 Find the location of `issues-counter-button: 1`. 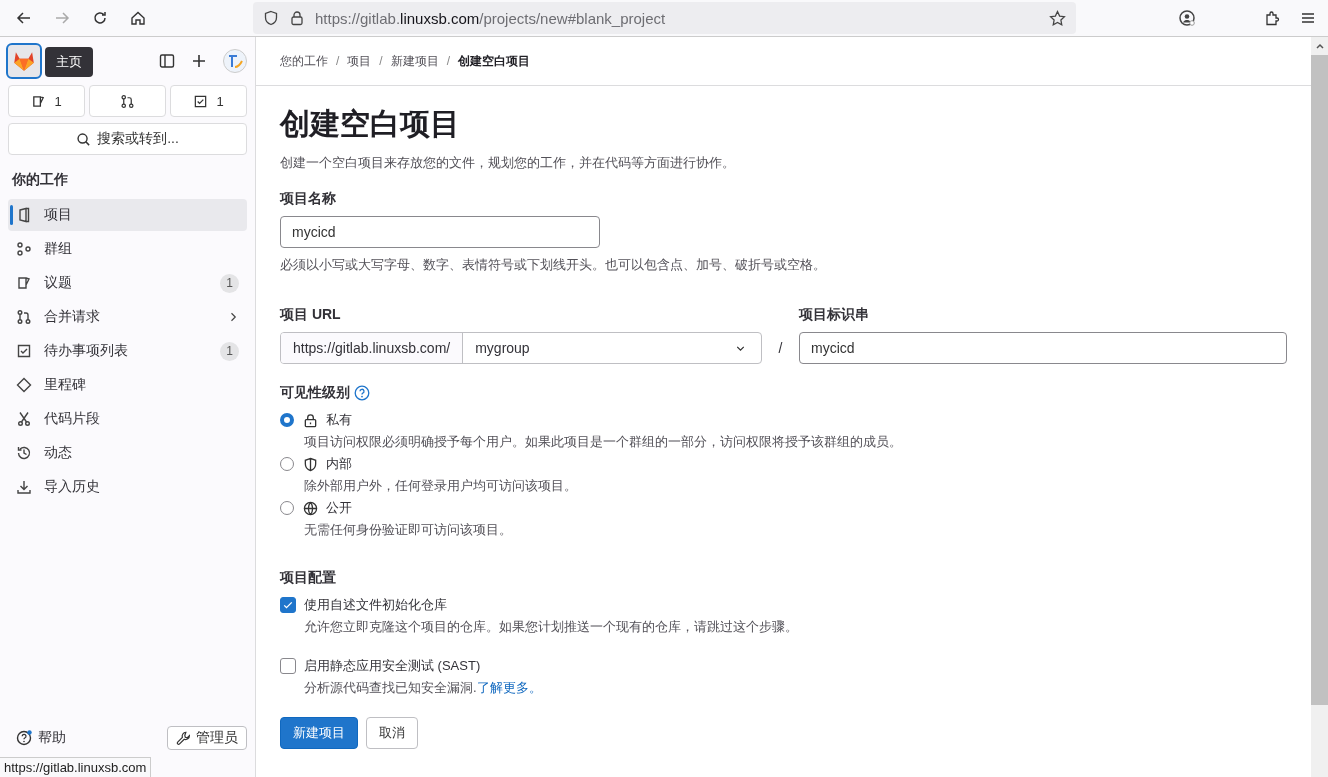

issues-counter-button: 1 is located at coordinates (46, 101).